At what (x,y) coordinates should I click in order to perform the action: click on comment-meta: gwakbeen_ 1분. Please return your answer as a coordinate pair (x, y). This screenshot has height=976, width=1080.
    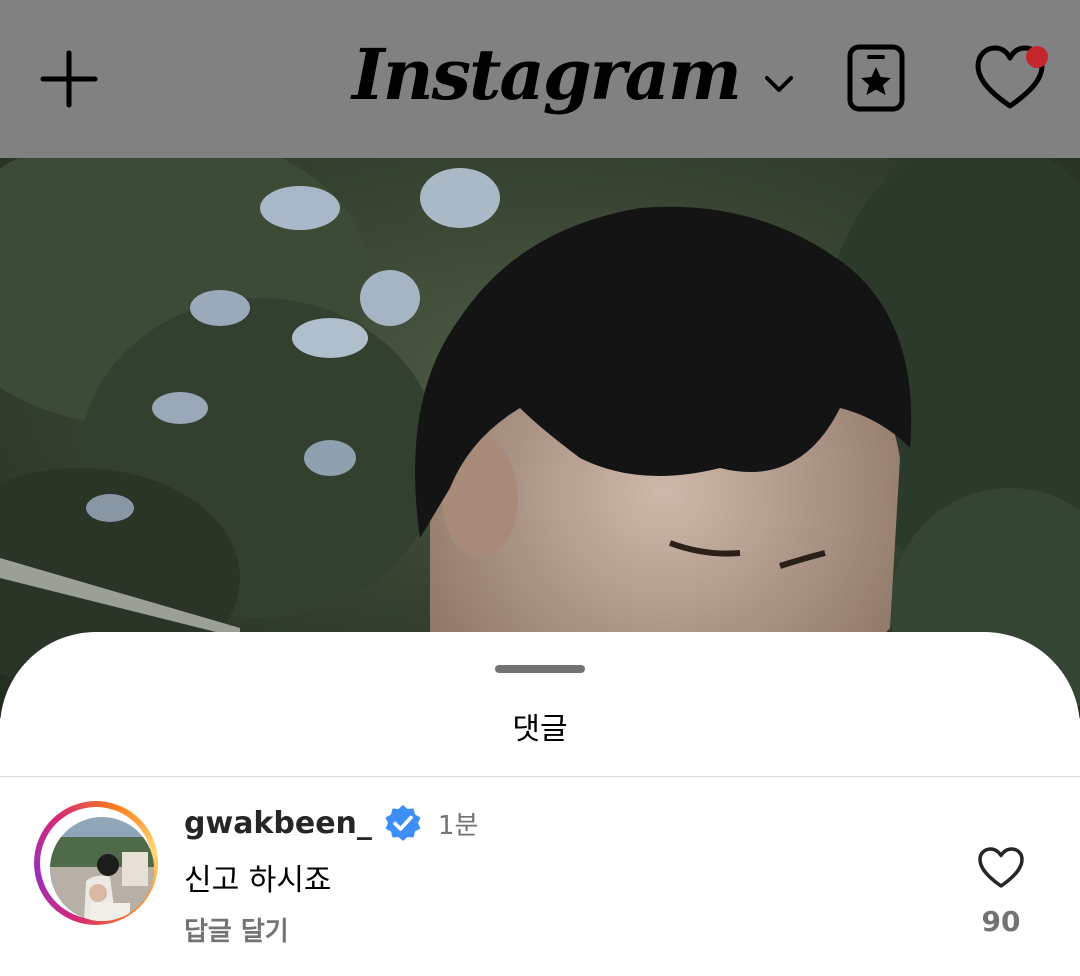
    Looking at the image, I should click on (331, 823).